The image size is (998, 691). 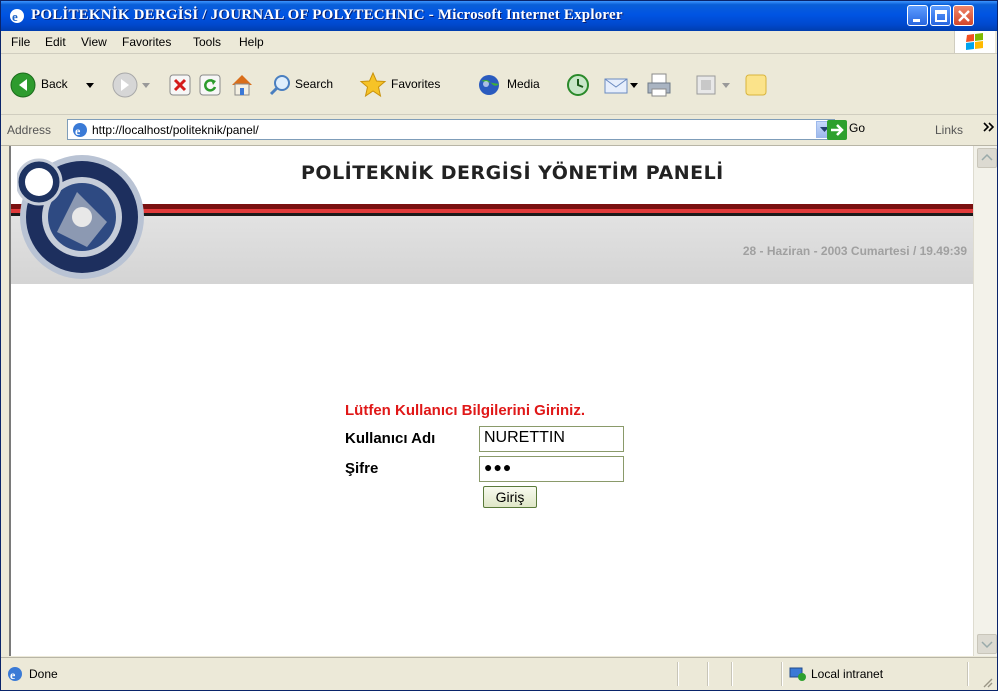 I want to click on status-text: Done, so click(x=43, y=674).